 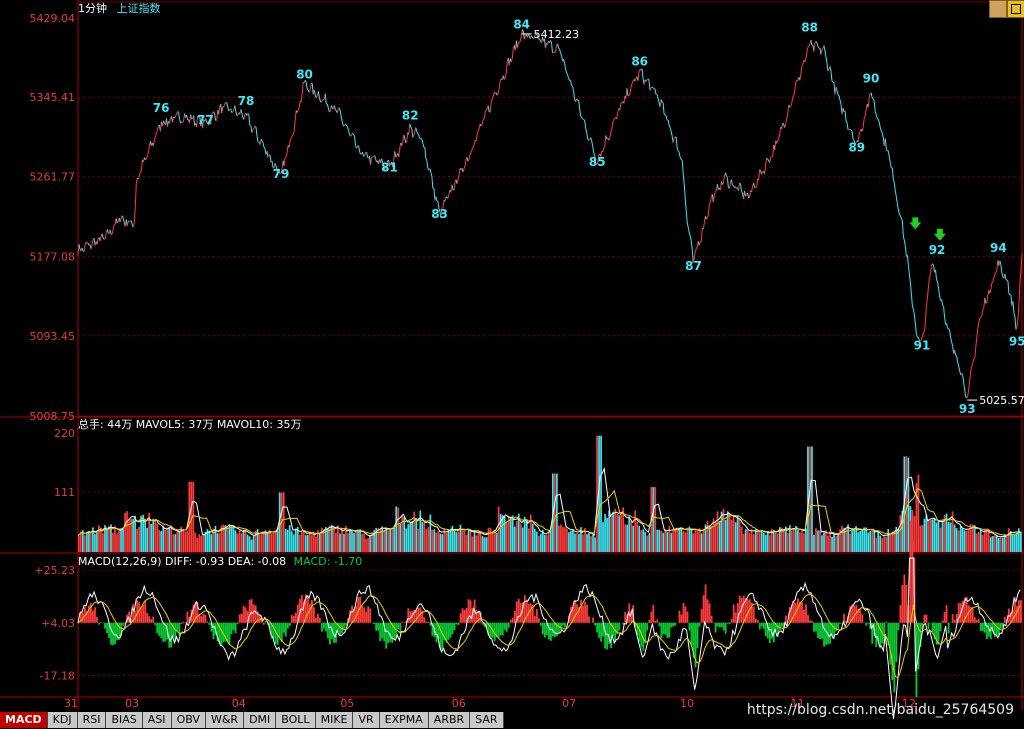 What do you see at coordinates (260, 720) in the screenshot?
I see `tab-dmi: DMI` at bounding box center [260, 720].